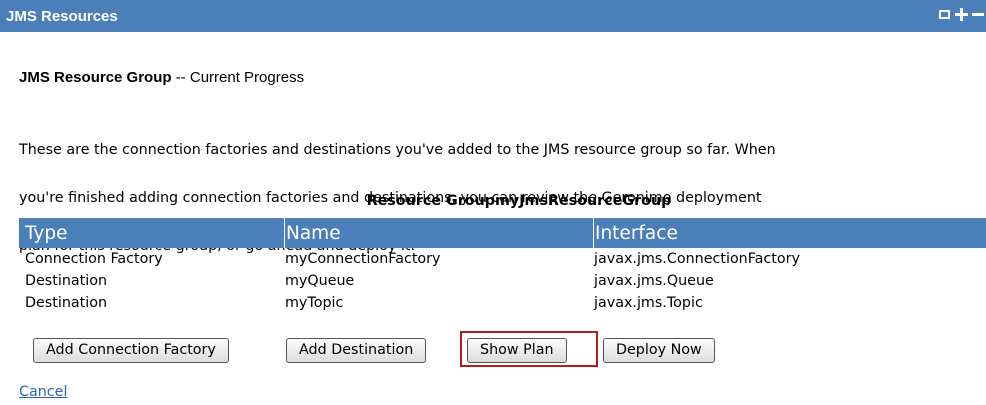  Describe the element at coordinates (314, 303) in the screenshot. I see `cell-name: myTopic` at that location.